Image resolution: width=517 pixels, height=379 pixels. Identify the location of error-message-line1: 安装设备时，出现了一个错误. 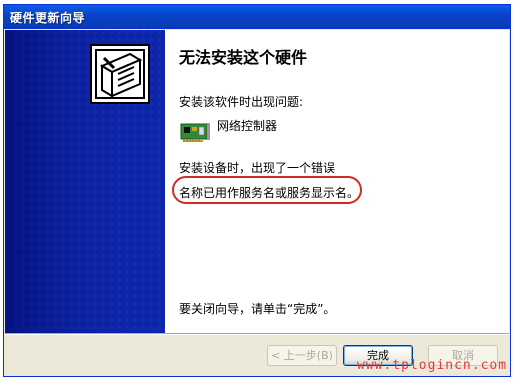
(257, 168).